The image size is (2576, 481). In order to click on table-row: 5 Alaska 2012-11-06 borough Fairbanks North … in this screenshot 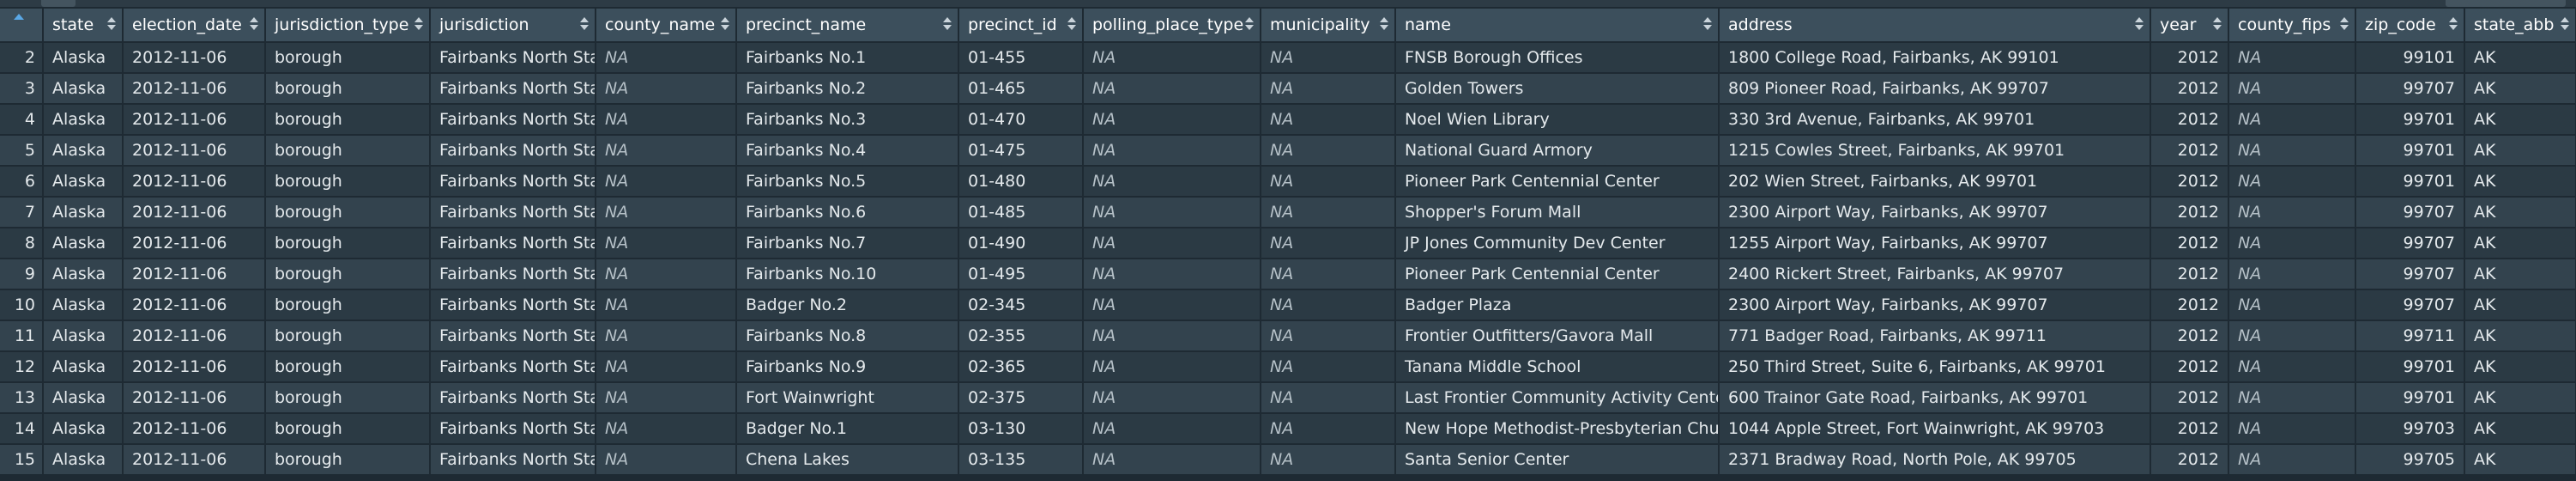, I will do `click(1288, 151)`.